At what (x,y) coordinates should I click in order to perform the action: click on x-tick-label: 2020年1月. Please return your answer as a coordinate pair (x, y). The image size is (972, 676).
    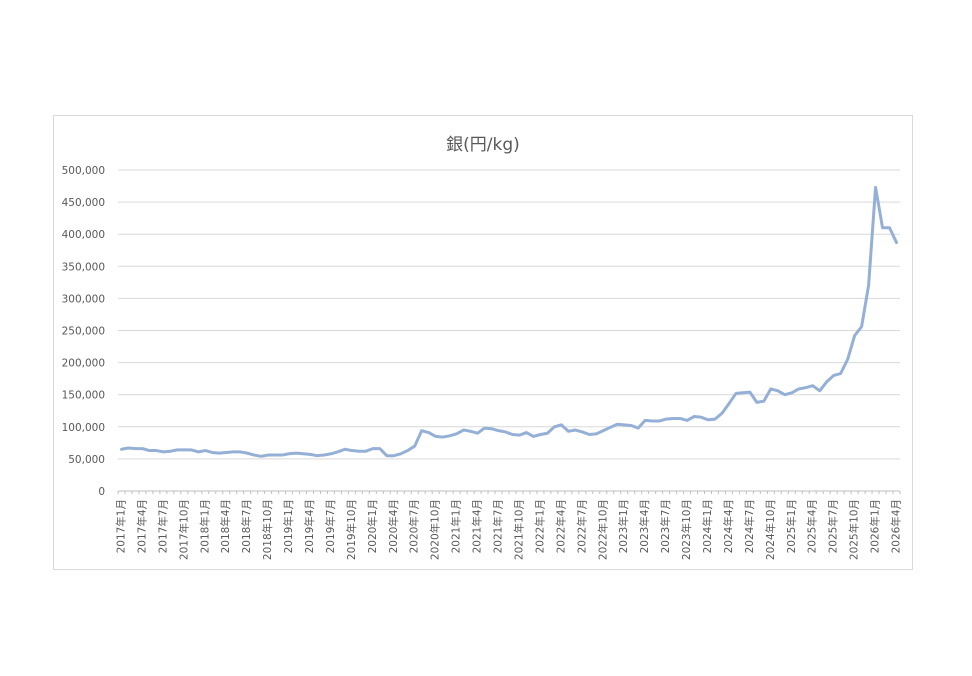
    Looking at the image, I should click on (372, 526).